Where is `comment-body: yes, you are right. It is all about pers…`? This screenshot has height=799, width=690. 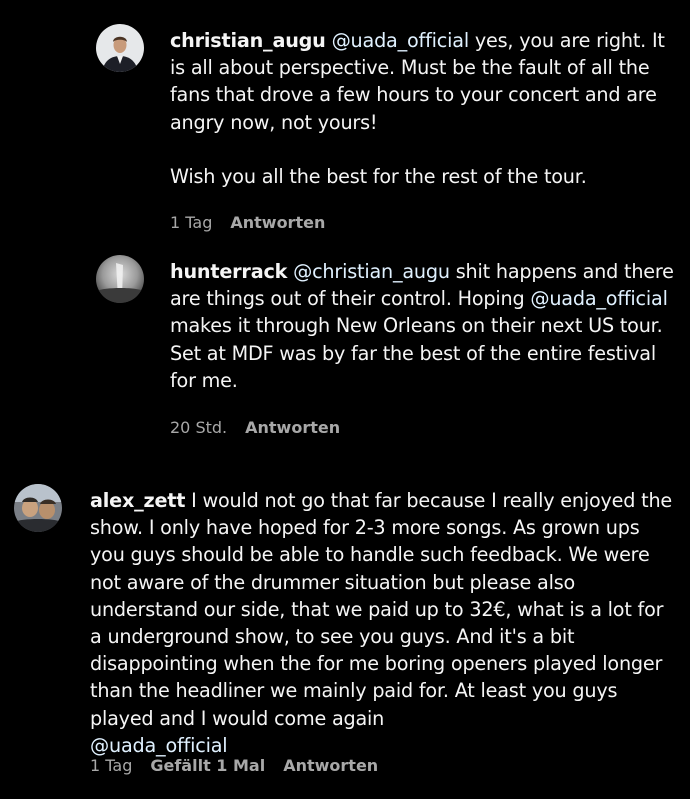 comment-body: yes, you are right. It is all about pers… is located at coordinates (417, 109).